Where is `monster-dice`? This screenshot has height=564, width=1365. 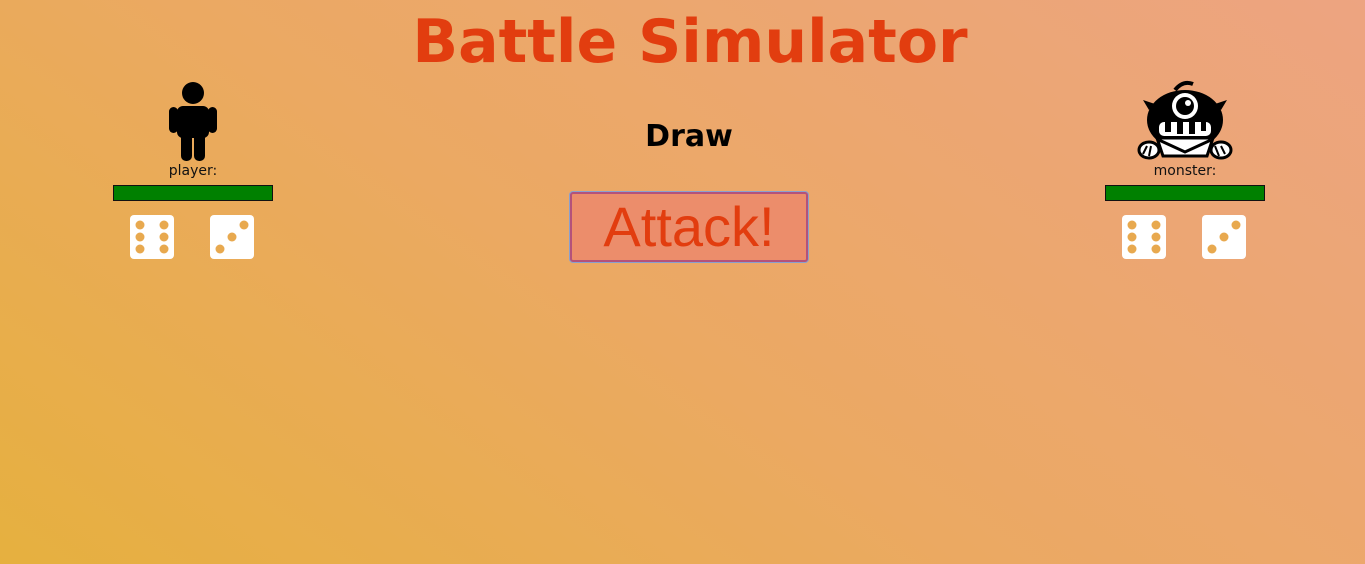 monster-dice is located at coordinates (1185, 238).